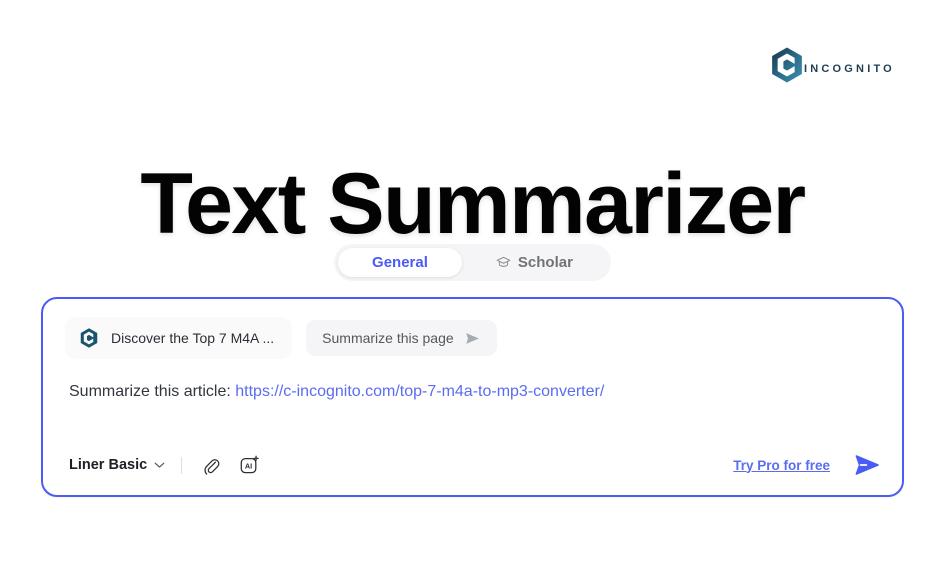 The height and width of the screenshot is (564, 945). I want to click on model-selector: Liner Basic, so click(117, 465).